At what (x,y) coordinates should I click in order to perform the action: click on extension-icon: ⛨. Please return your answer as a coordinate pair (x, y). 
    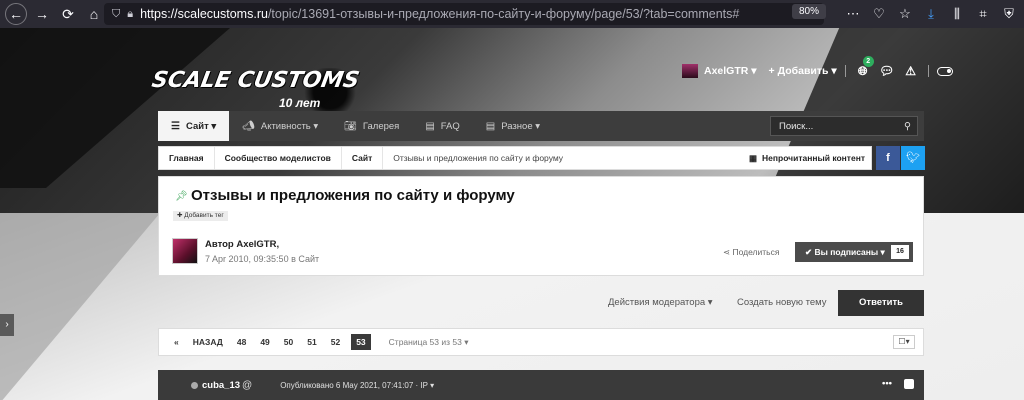
    Looking at the image, I should click on (1009, 14).